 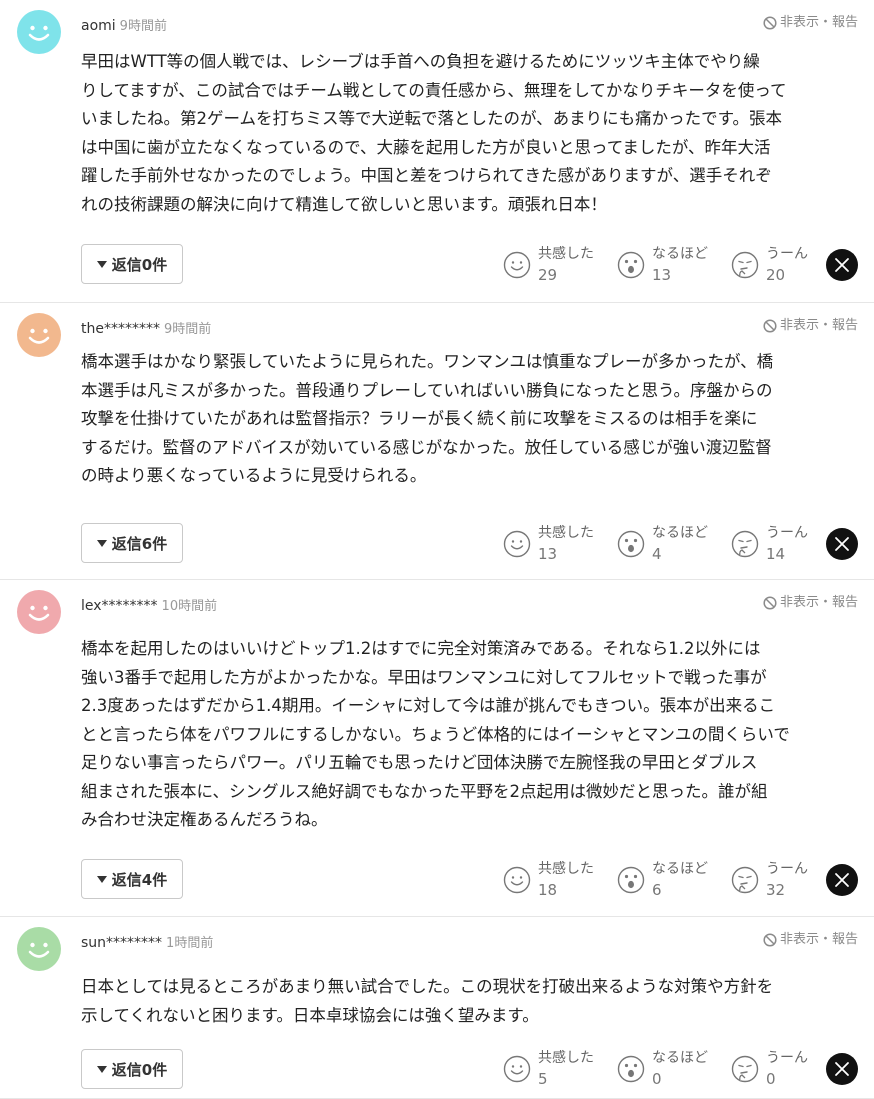 I want to click on empathy-button: 共感した 29, so click(x=559, y=265).